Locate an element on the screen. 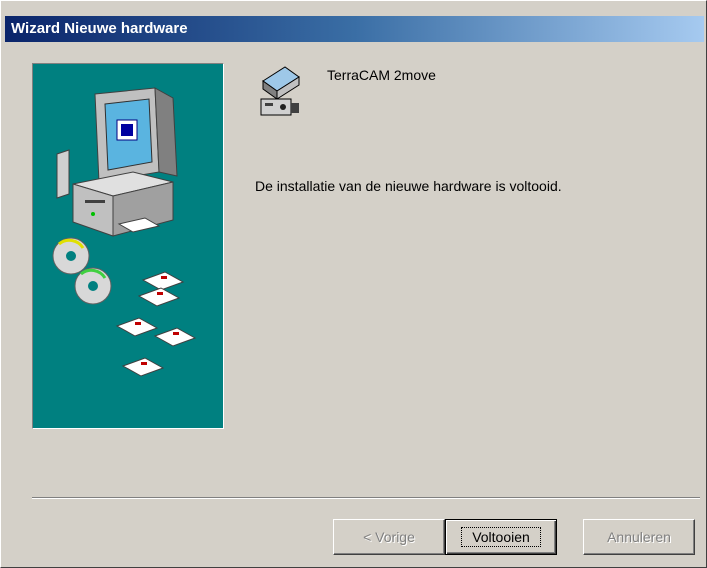  back-button-label: < Vorige is located at coordinates (389, 537).